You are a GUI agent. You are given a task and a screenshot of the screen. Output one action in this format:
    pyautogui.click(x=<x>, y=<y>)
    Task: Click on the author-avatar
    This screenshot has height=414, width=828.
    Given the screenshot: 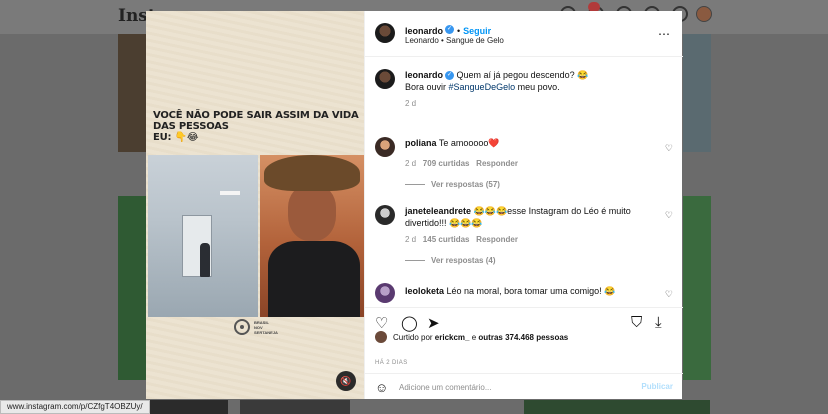 What is the action you would take?
    pyautogui.click(x=385, y=33)
    